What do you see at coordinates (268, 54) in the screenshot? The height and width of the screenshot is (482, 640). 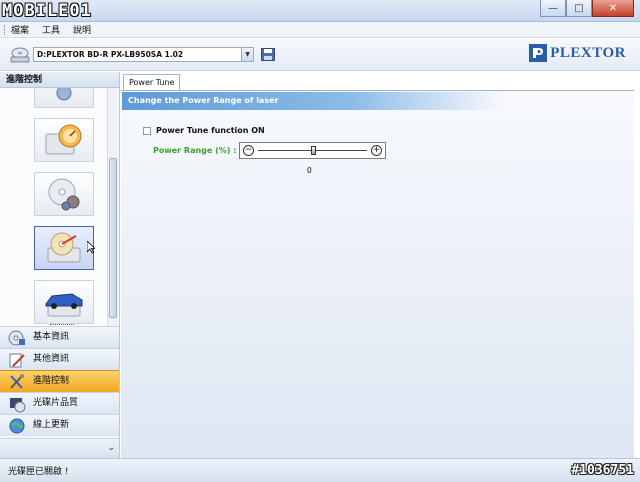 I see `save-icon` at bounding box center [268, 54].